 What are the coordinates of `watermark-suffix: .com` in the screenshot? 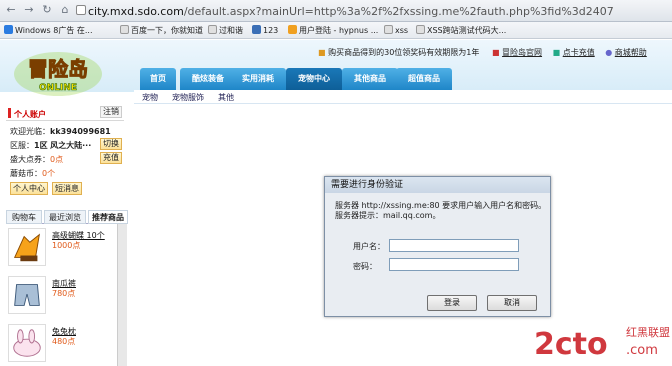 It's located at (642, 350).